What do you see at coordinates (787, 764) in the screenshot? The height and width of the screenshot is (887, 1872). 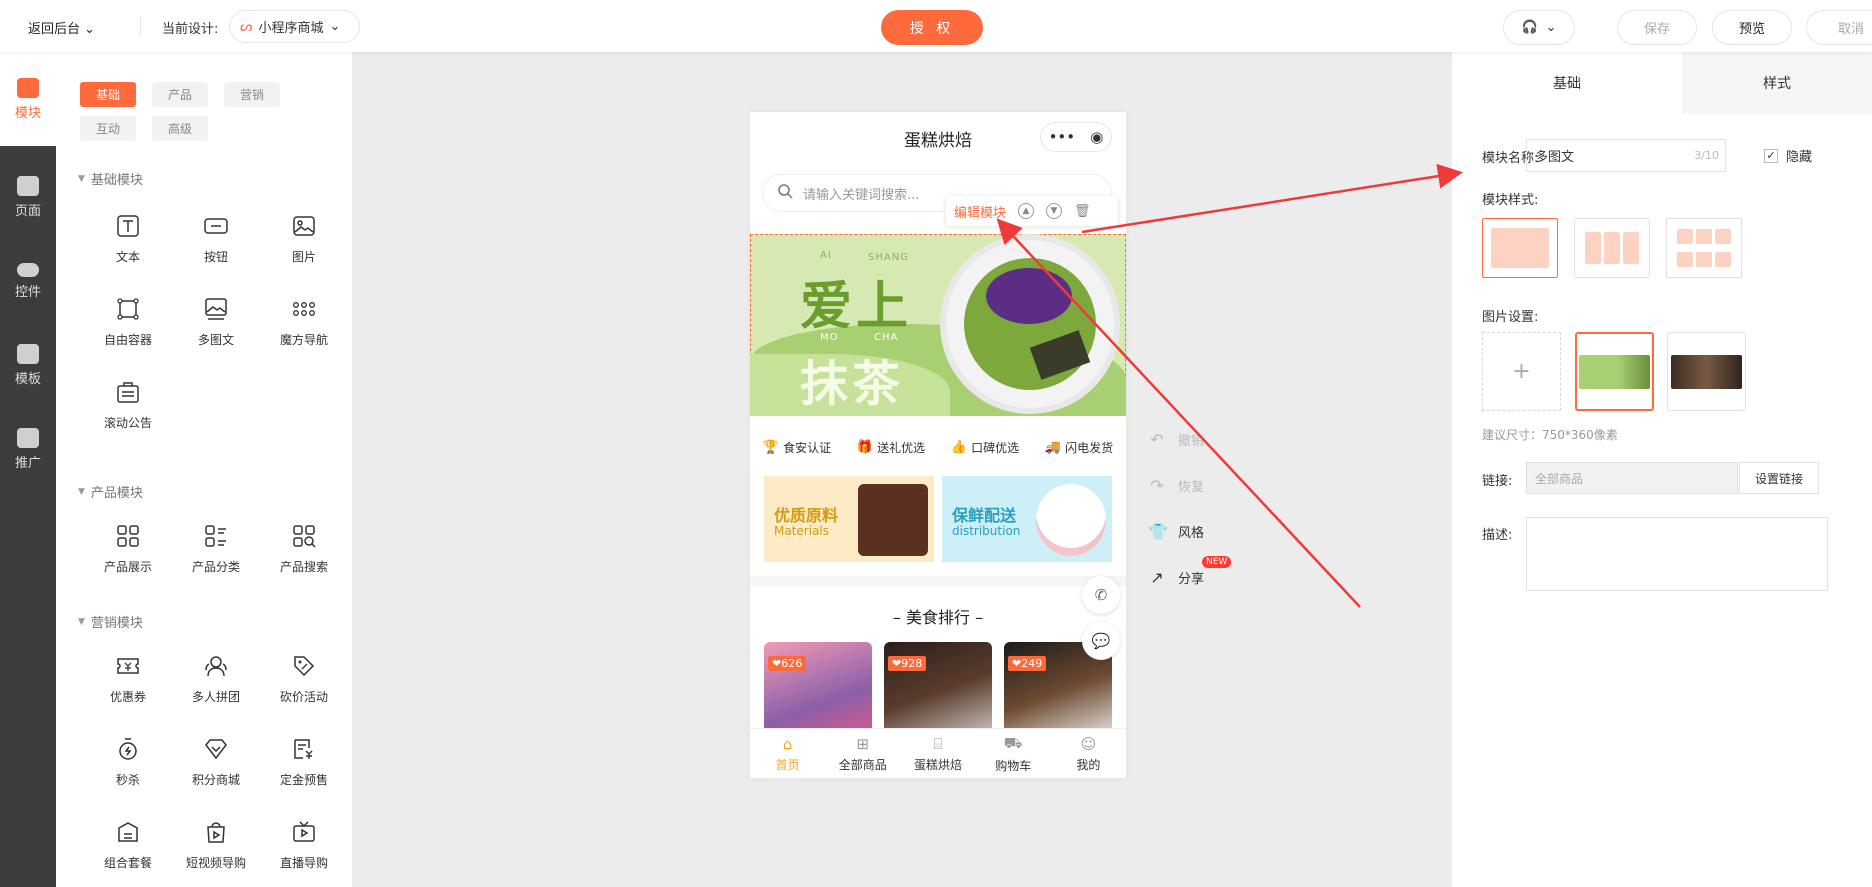 I see `tab-label: 首页` at bounding box center [787, 764].